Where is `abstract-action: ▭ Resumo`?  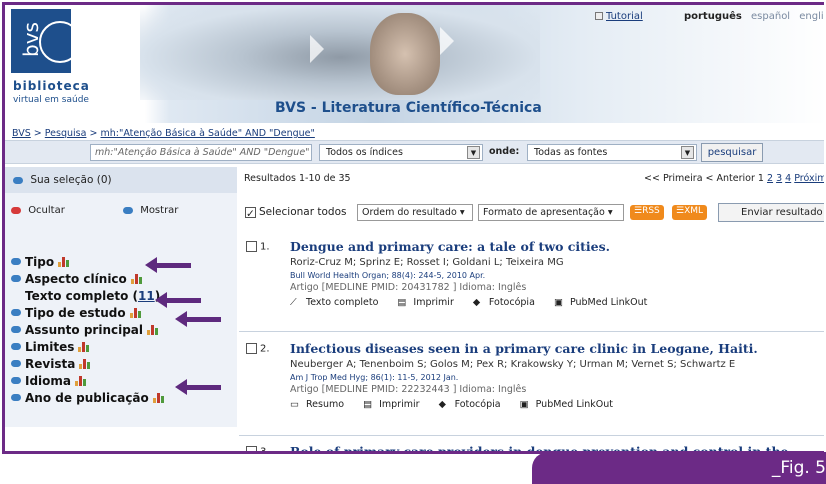
abstract-action: ▭ Resumo is located at coordinates (317, 404).